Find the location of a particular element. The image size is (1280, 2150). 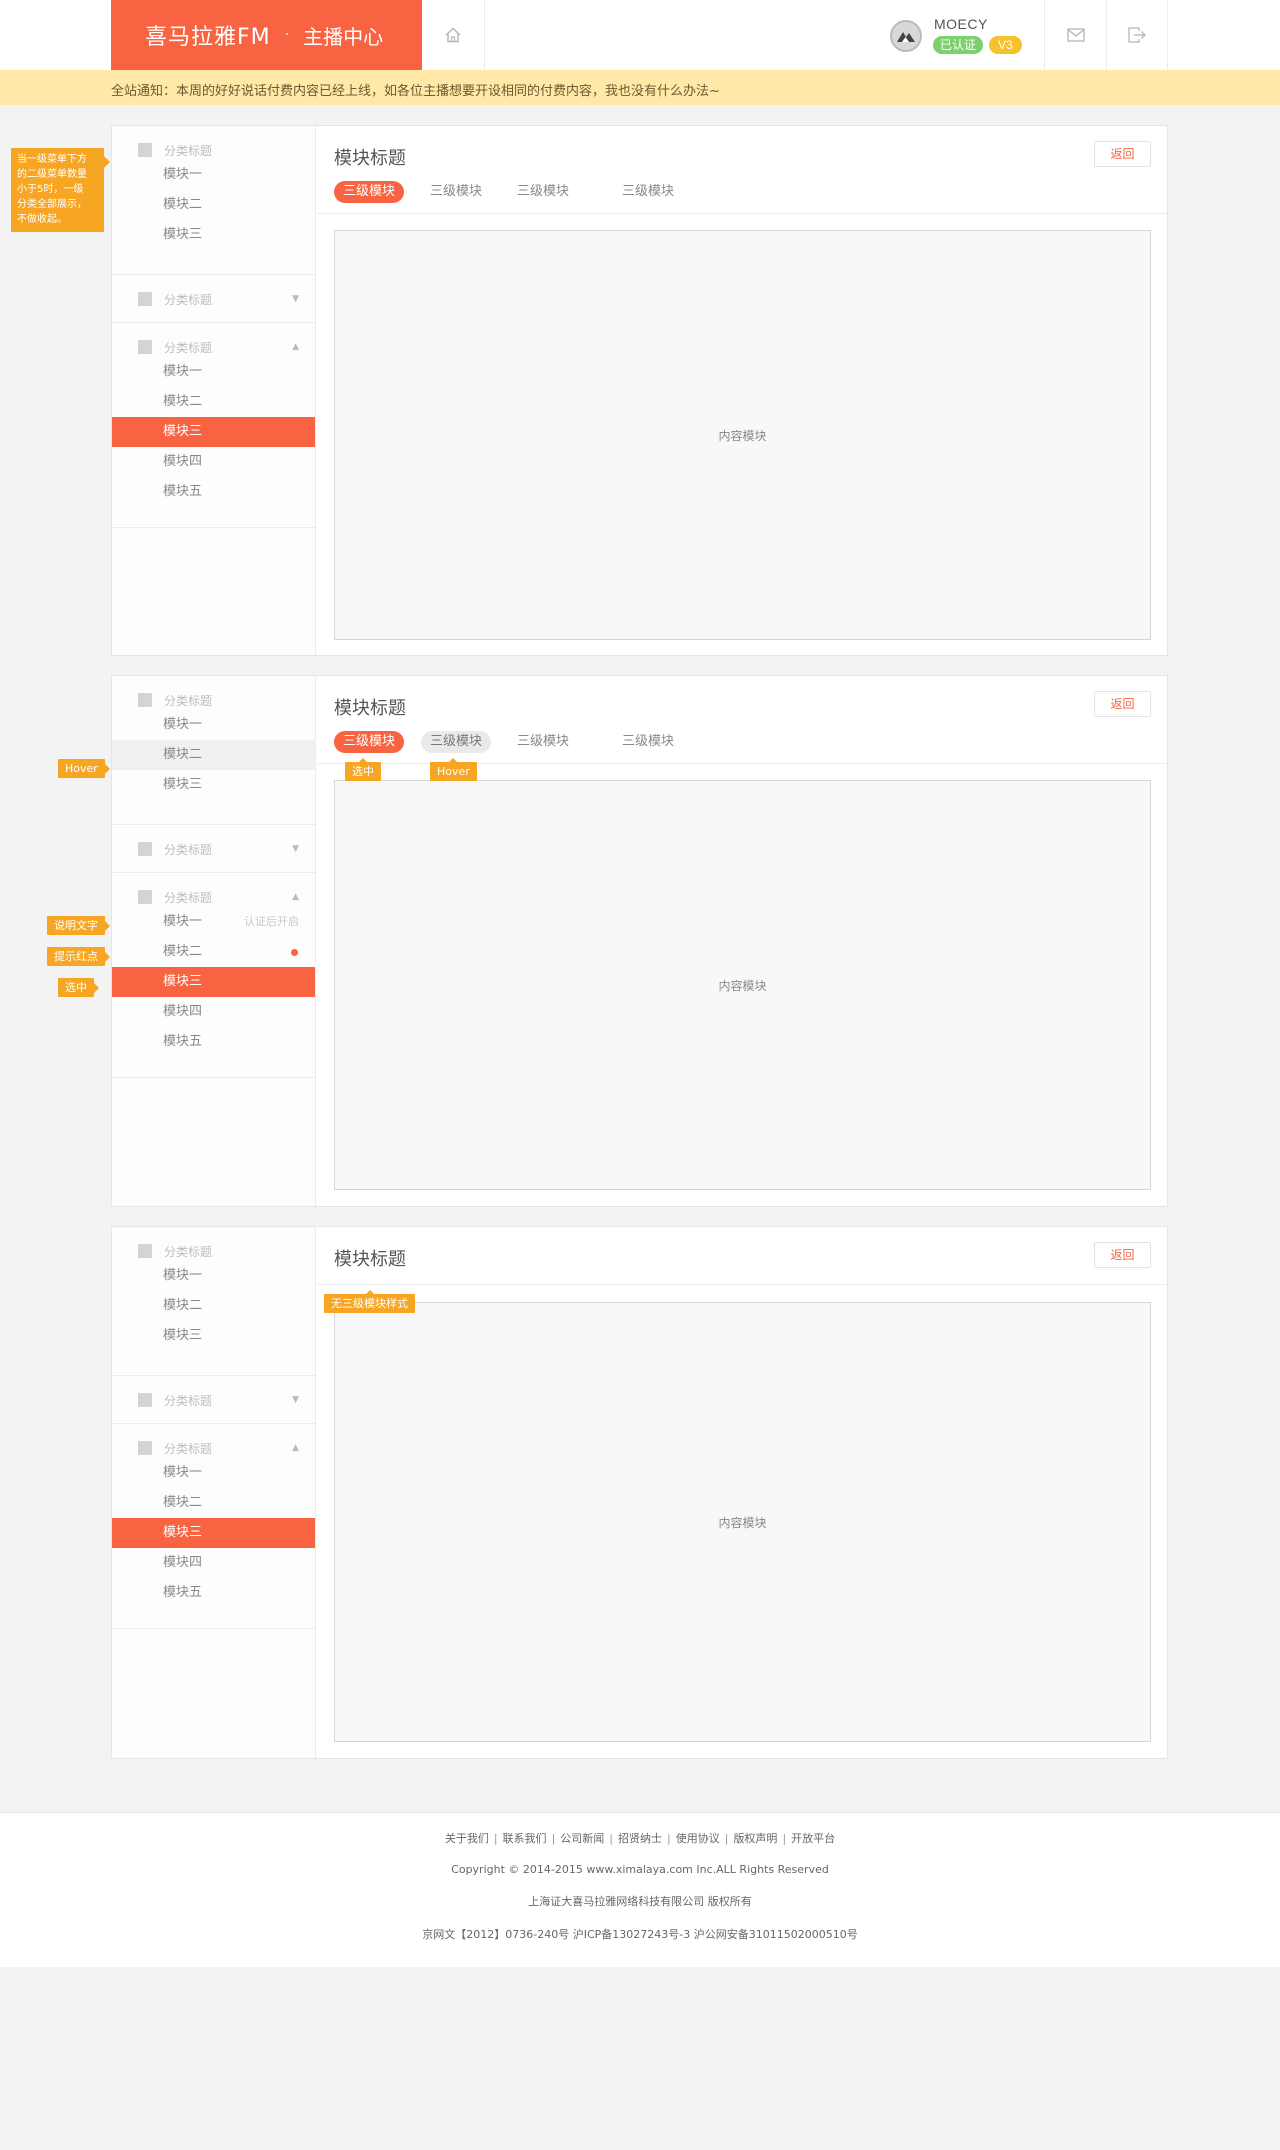

footer-link-copyright: 版权声明 is located at coordinates (755, 1838).